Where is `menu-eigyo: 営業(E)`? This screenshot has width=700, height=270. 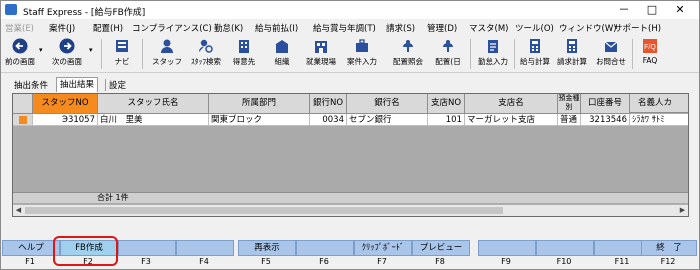
menu-eigyo: 営業(E) is located at coordinates (19, 28).